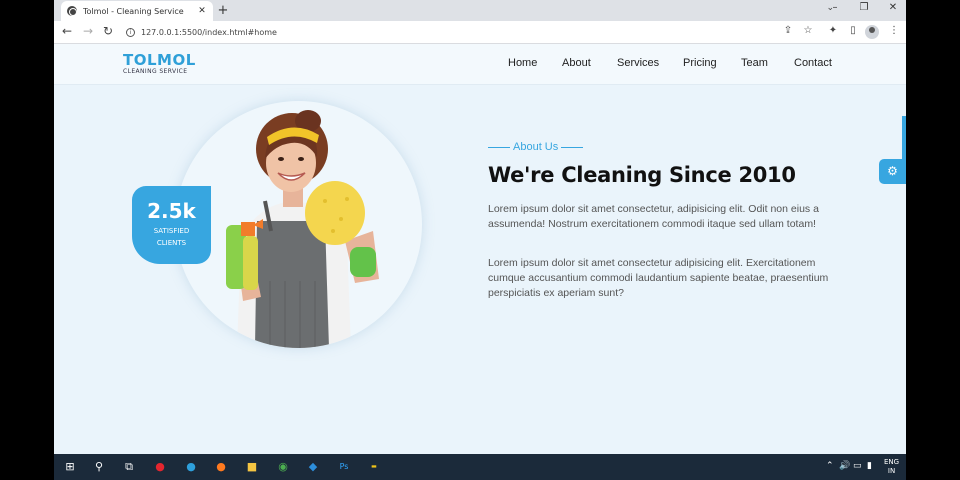 Image resolution: width=960 pixels, height=480 pixels. Describe the element at coordinates (833, 30) in the screenshot. I see `extensions-icon: ✦` at that location.